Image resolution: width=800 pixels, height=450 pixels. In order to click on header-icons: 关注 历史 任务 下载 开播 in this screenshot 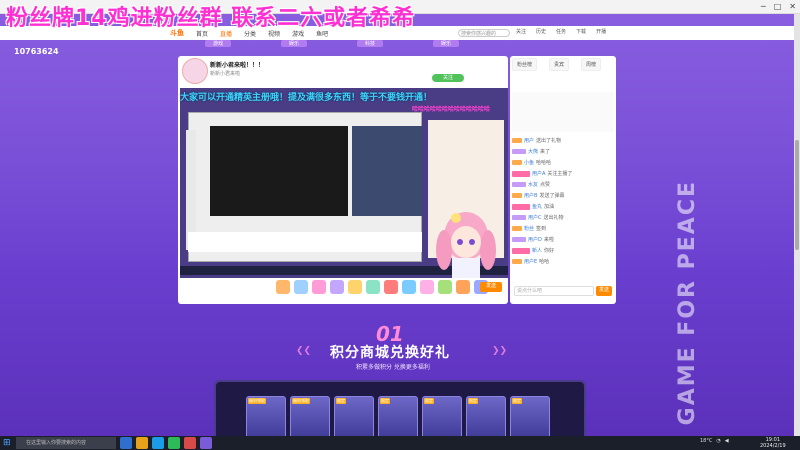, I will do `click(561, 31)`.